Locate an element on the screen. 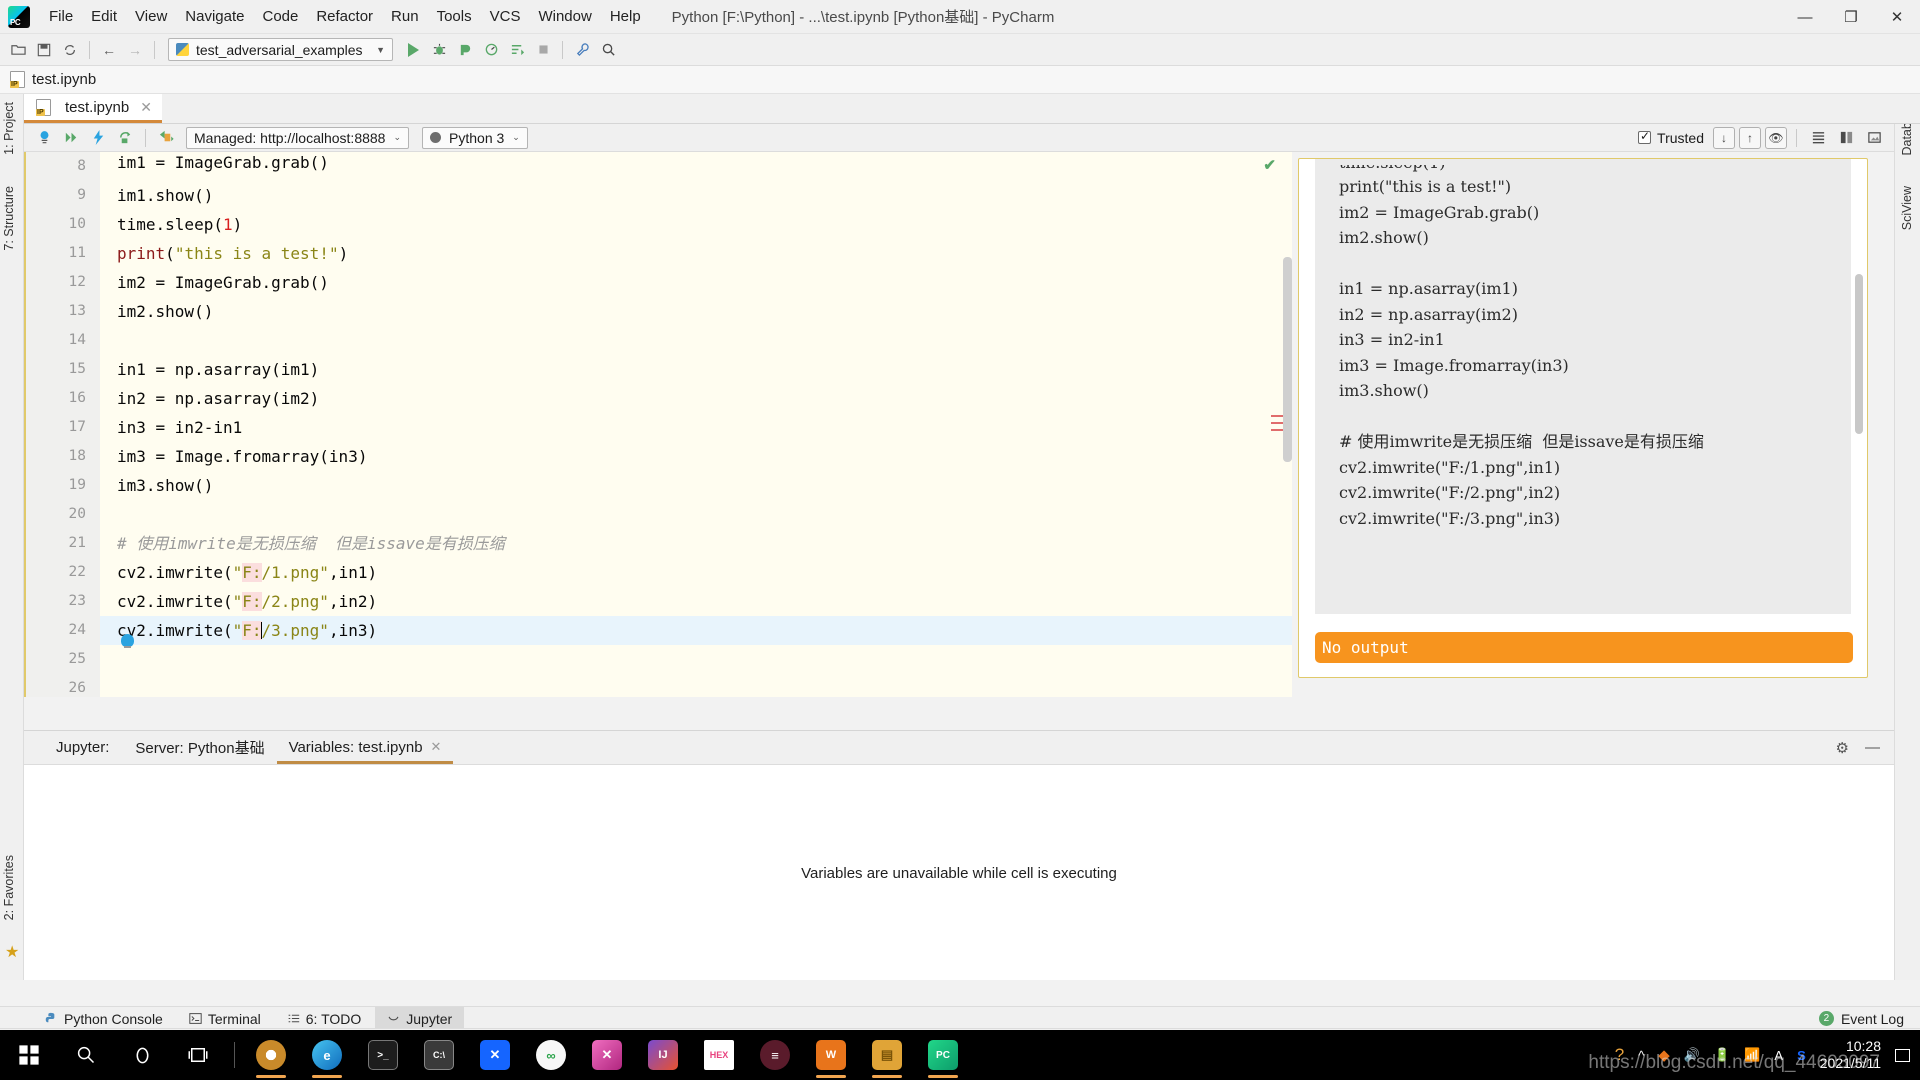 The height and width of the screenshot is (1080, 1920). minimize-icon: — is located at coordinates (1872, 747).